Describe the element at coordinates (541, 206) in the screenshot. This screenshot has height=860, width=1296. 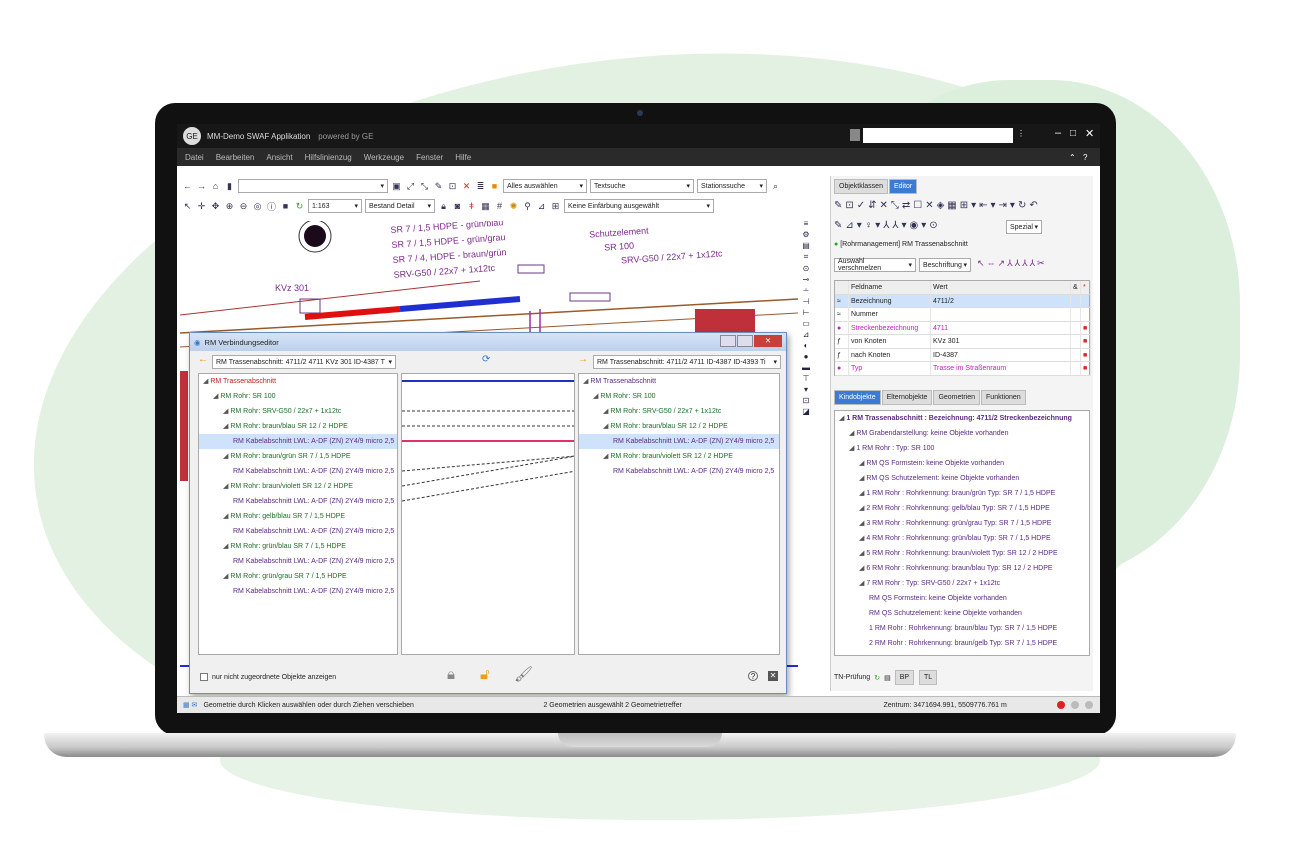
I see `measure-icon: ⊿` at that location.